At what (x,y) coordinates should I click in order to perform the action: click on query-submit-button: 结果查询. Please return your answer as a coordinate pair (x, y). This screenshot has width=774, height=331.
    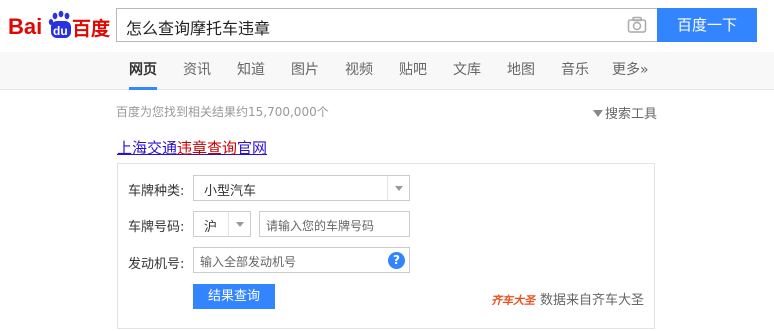
    Looking at the image, I should click on (234, 296).